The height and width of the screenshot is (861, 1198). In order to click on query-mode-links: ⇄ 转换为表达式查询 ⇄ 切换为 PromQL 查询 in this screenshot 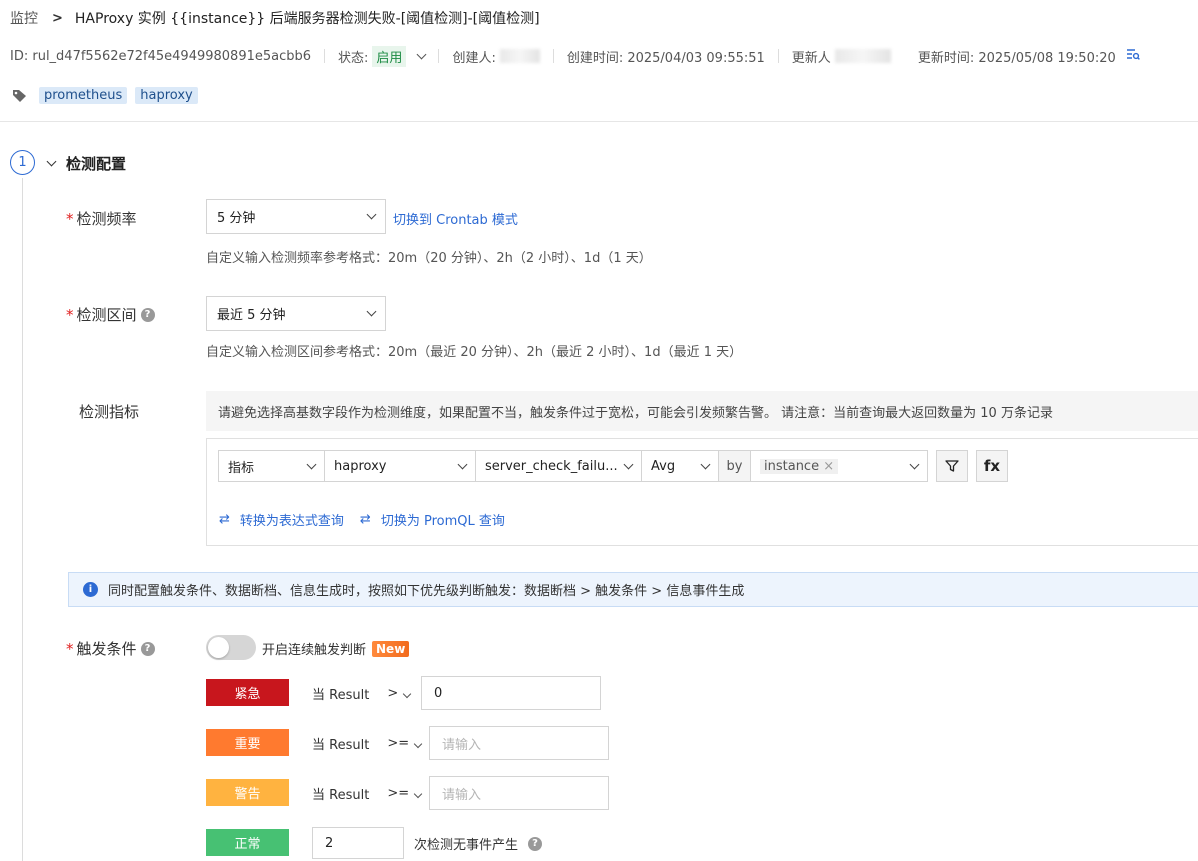, I will do `click(370, 519)`.